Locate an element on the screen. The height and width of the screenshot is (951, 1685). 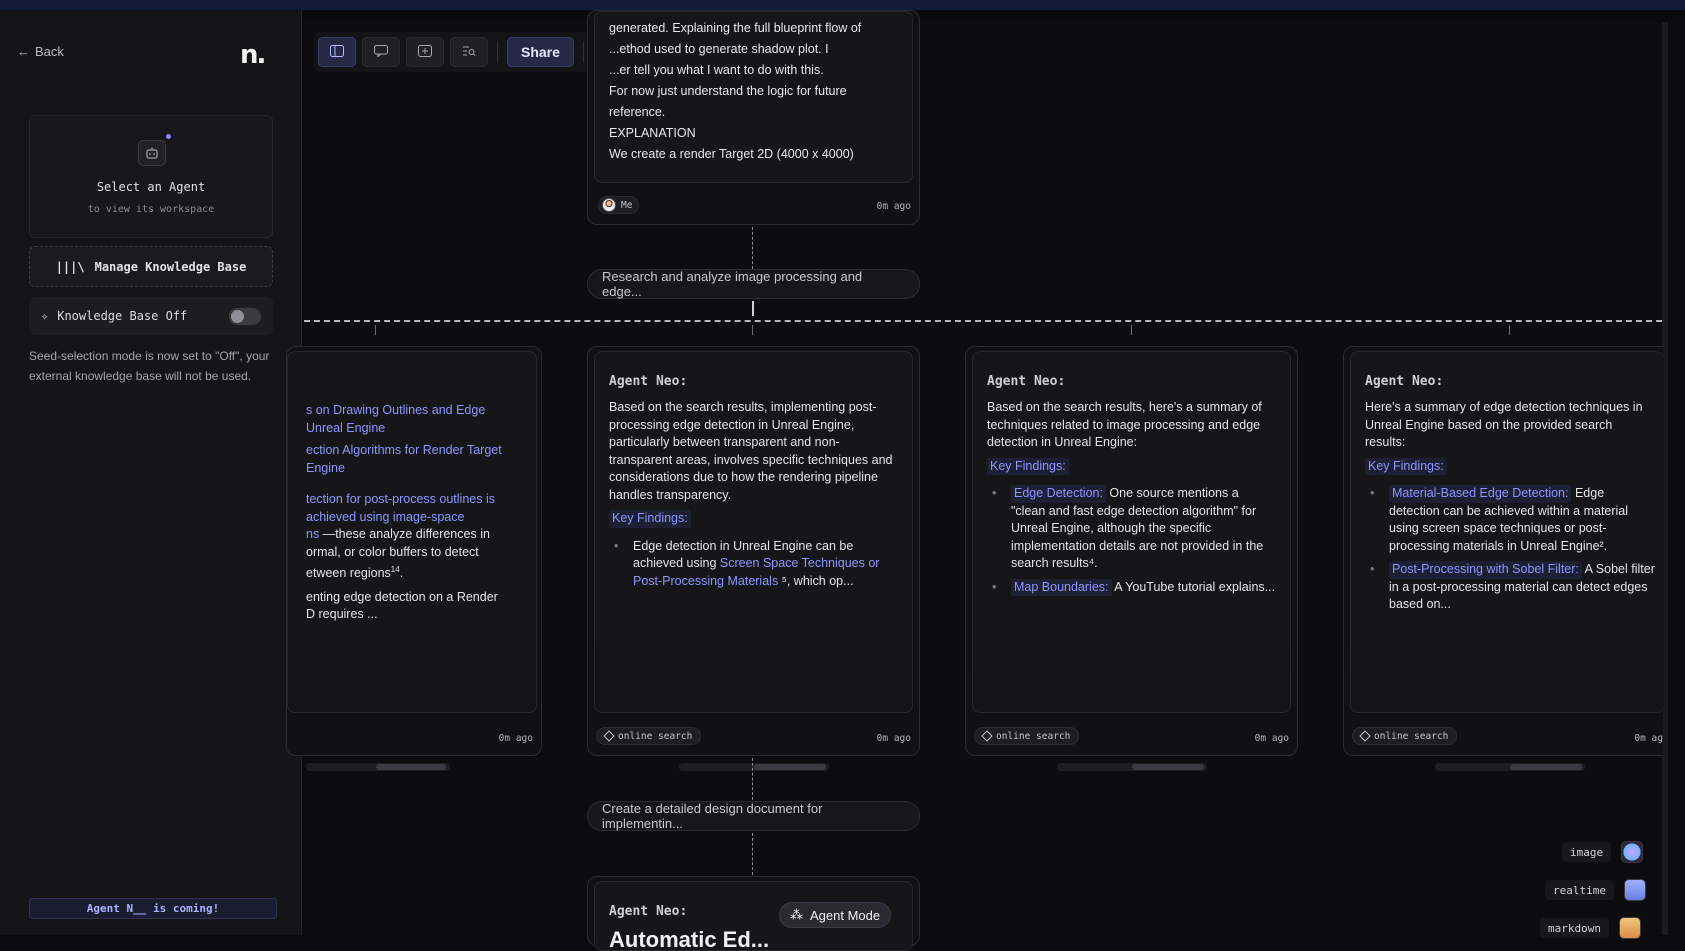
knowledge-base-toggle-row: ✧ Knowledge Base Off is located at coordinates (151, 316).